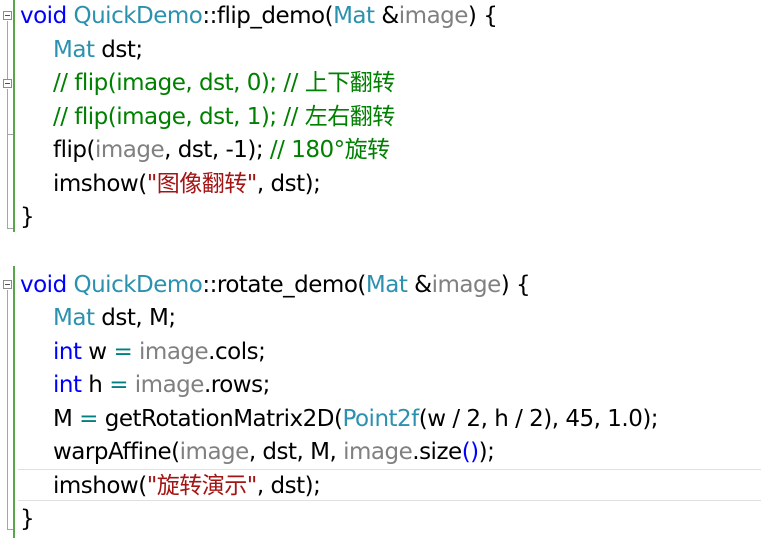  What do you see at coordinates (291, 284) in the screenshot?
I see `function-name: rotate_demo(` at bounding box center [291, 284].